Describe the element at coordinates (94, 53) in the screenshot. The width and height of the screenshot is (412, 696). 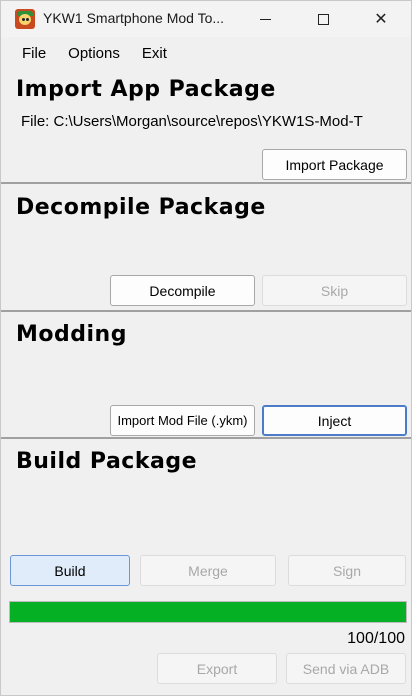
I see `menu-options: Options` at that location.